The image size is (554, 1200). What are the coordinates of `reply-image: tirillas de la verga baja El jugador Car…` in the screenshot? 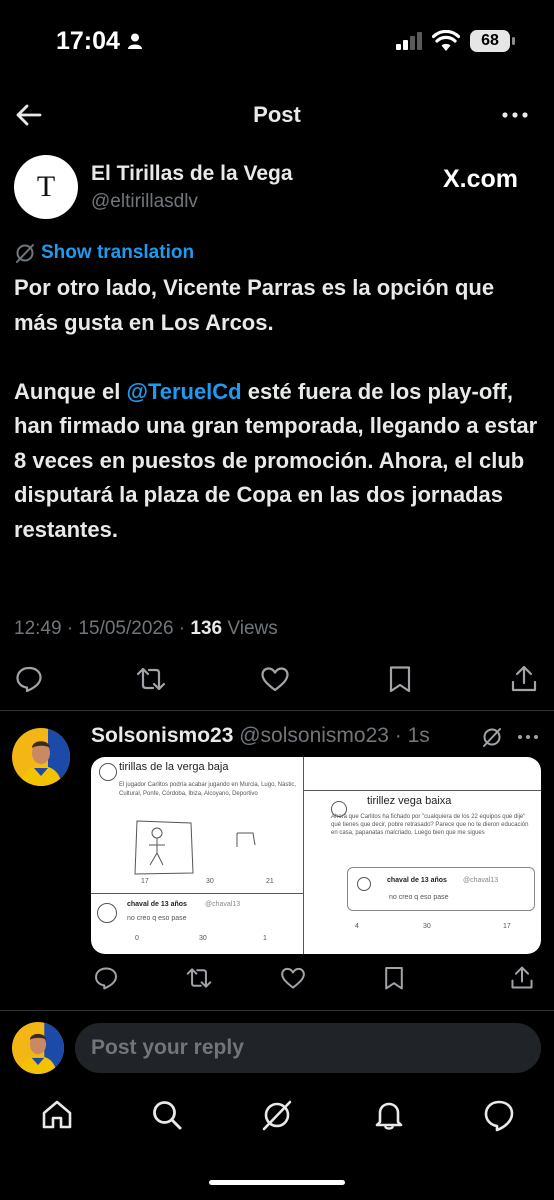 It's located at (316, 855).